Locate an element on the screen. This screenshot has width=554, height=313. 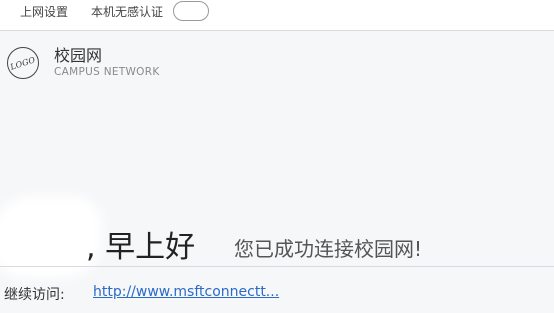
redacted-username is located at coordinates (47, 237).